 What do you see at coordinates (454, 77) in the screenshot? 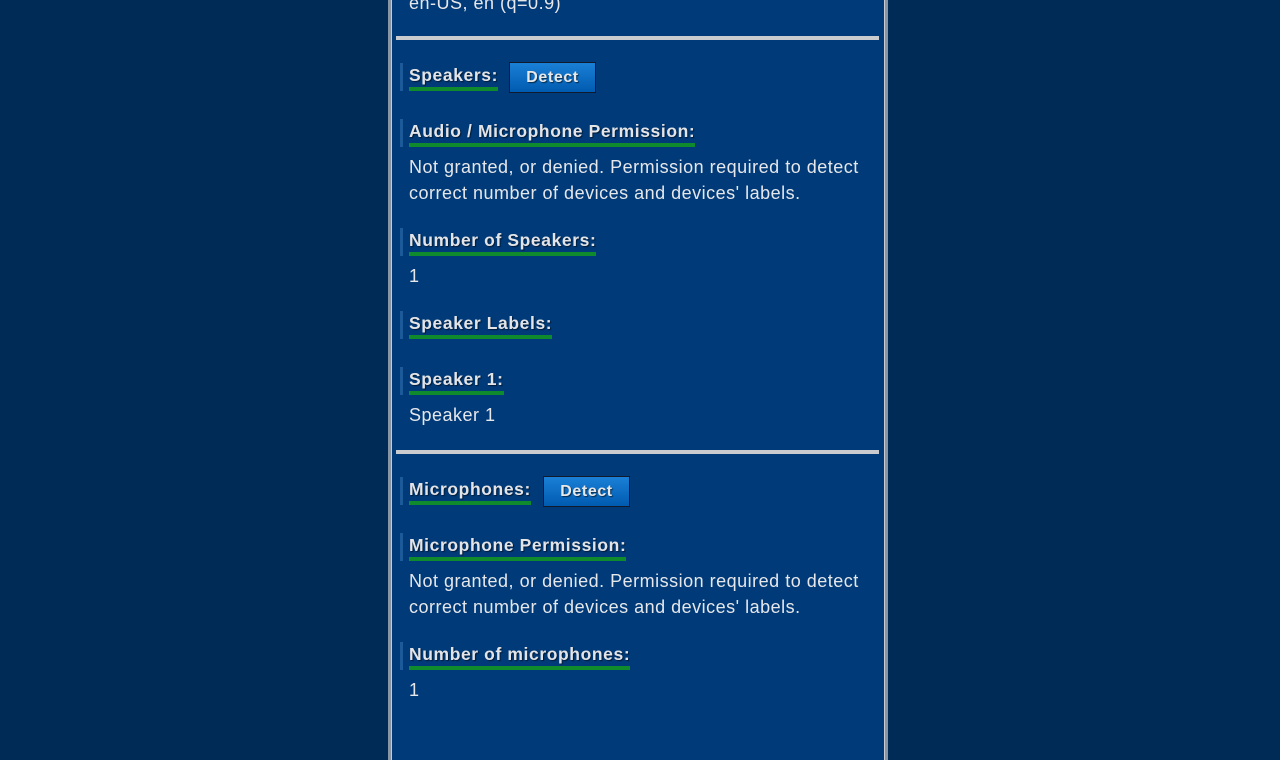
I see `speakers-heading-label: Speakers:` at bounding box center [454, 77].